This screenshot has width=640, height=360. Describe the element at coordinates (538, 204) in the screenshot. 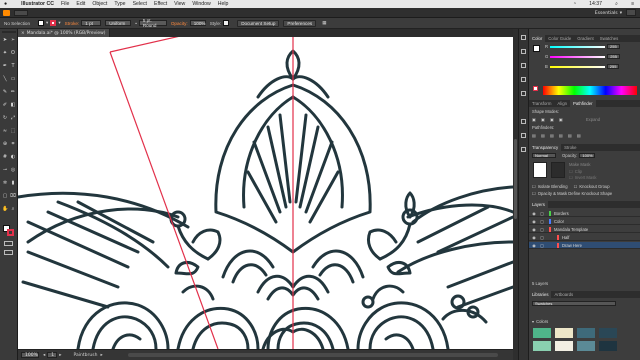

I see `tab-layers: Layers` at that location.